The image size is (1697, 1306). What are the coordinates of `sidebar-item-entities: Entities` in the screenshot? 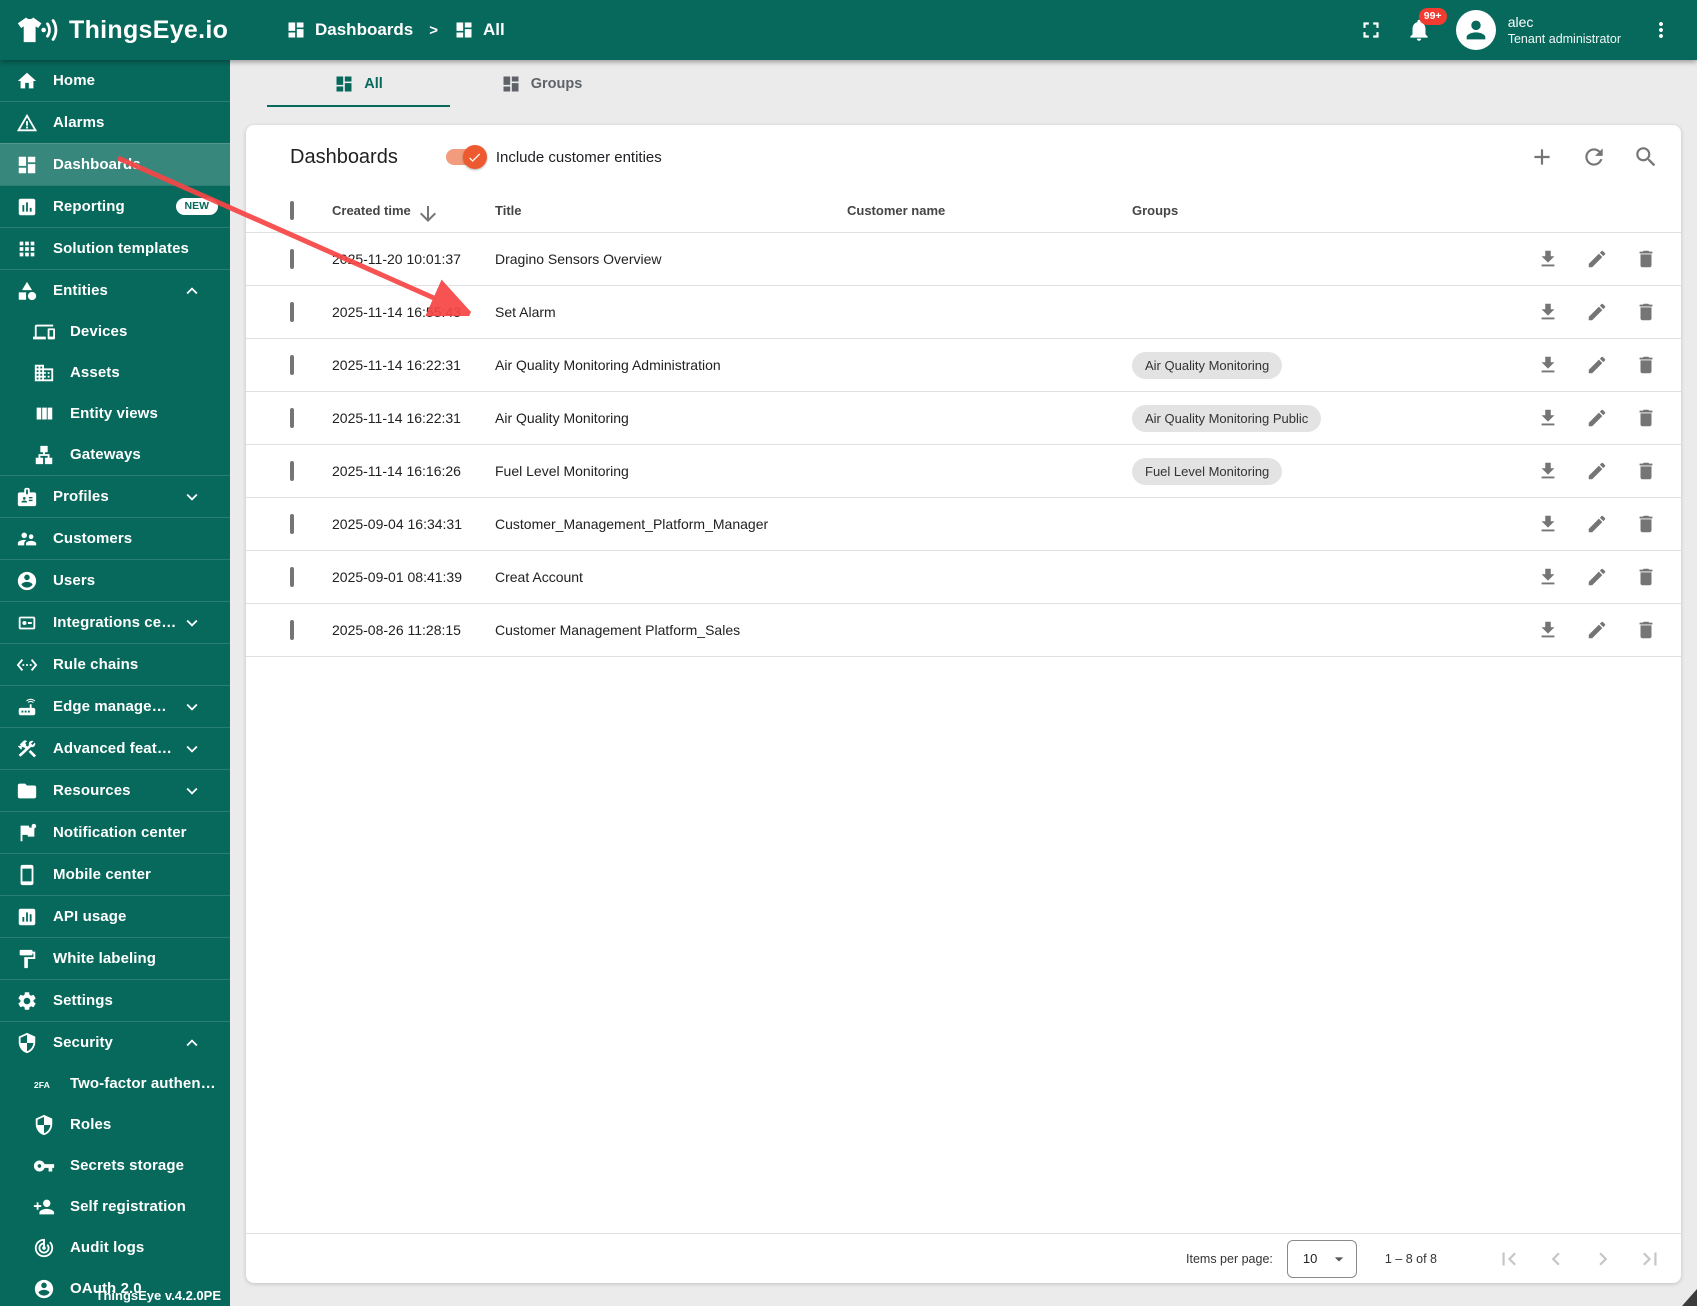 It's located at (115, 290).